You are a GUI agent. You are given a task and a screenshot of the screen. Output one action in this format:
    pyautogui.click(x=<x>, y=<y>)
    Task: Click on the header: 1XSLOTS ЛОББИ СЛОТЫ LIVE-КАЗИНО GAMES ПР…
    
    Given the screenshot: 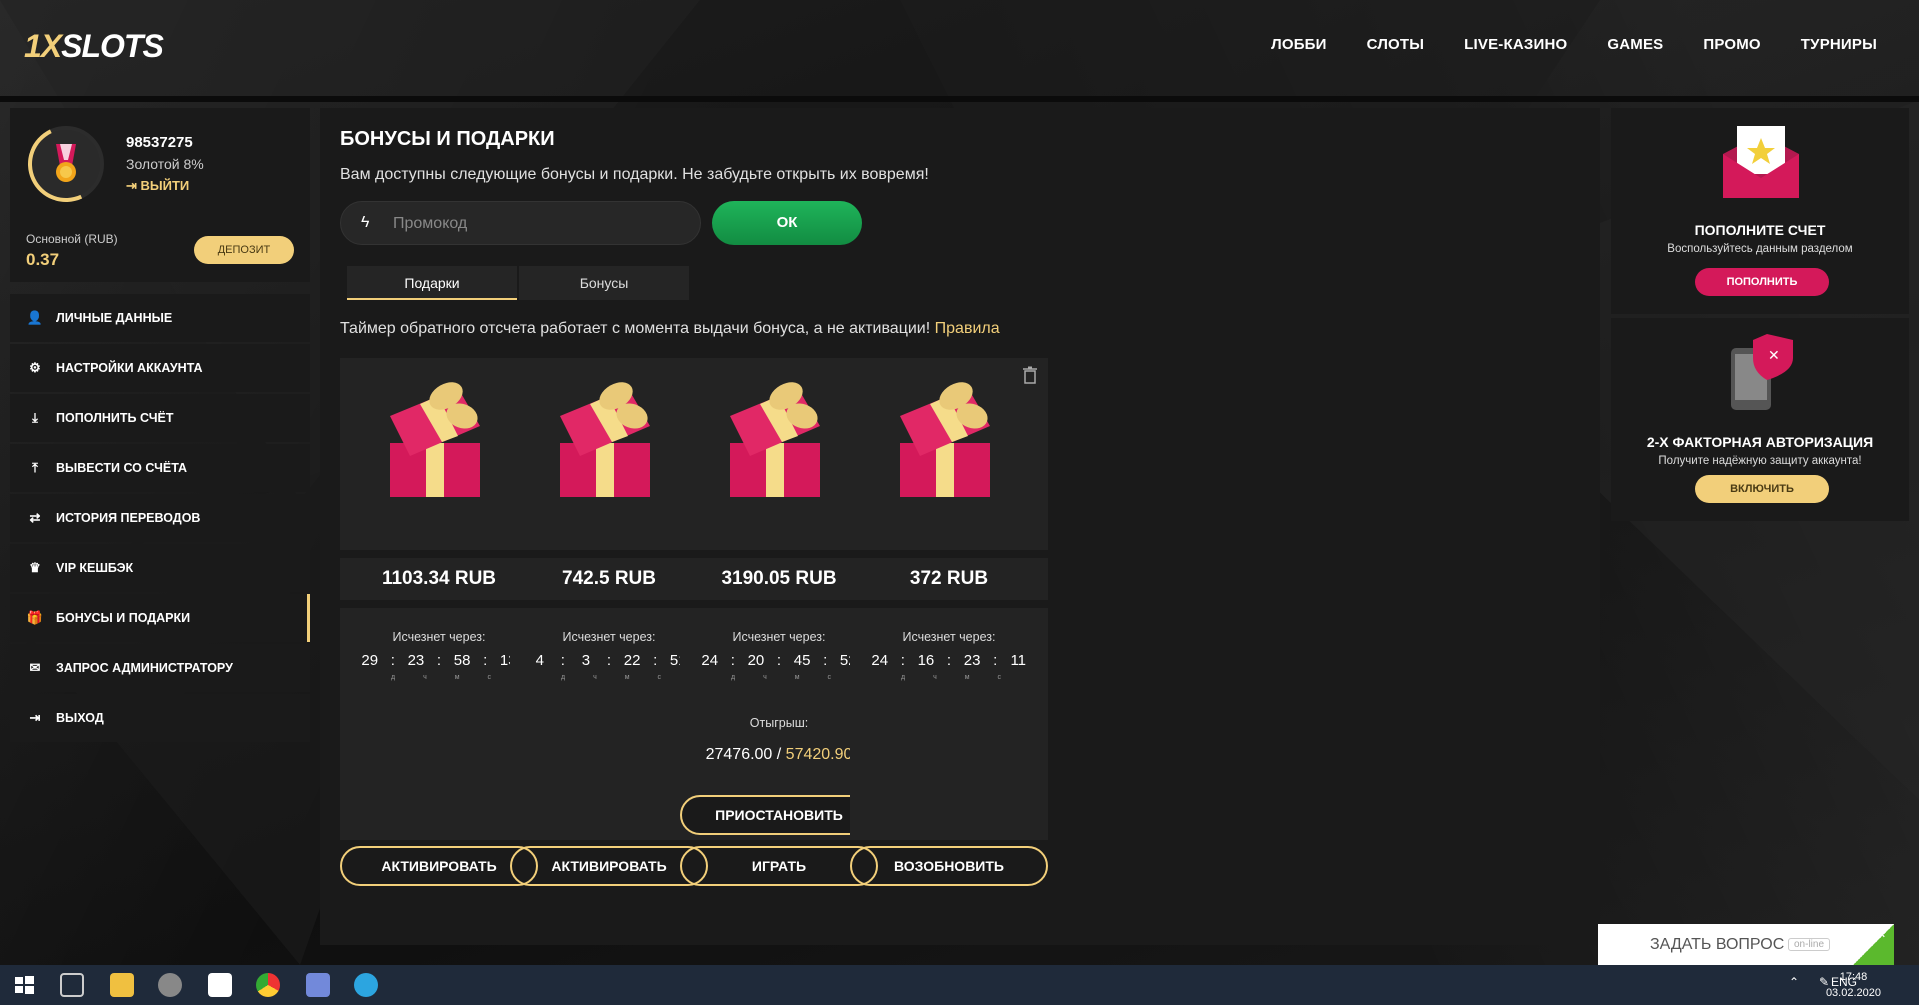 What is the action you would take?
    pyautogui.click(x=959, y=48)
    